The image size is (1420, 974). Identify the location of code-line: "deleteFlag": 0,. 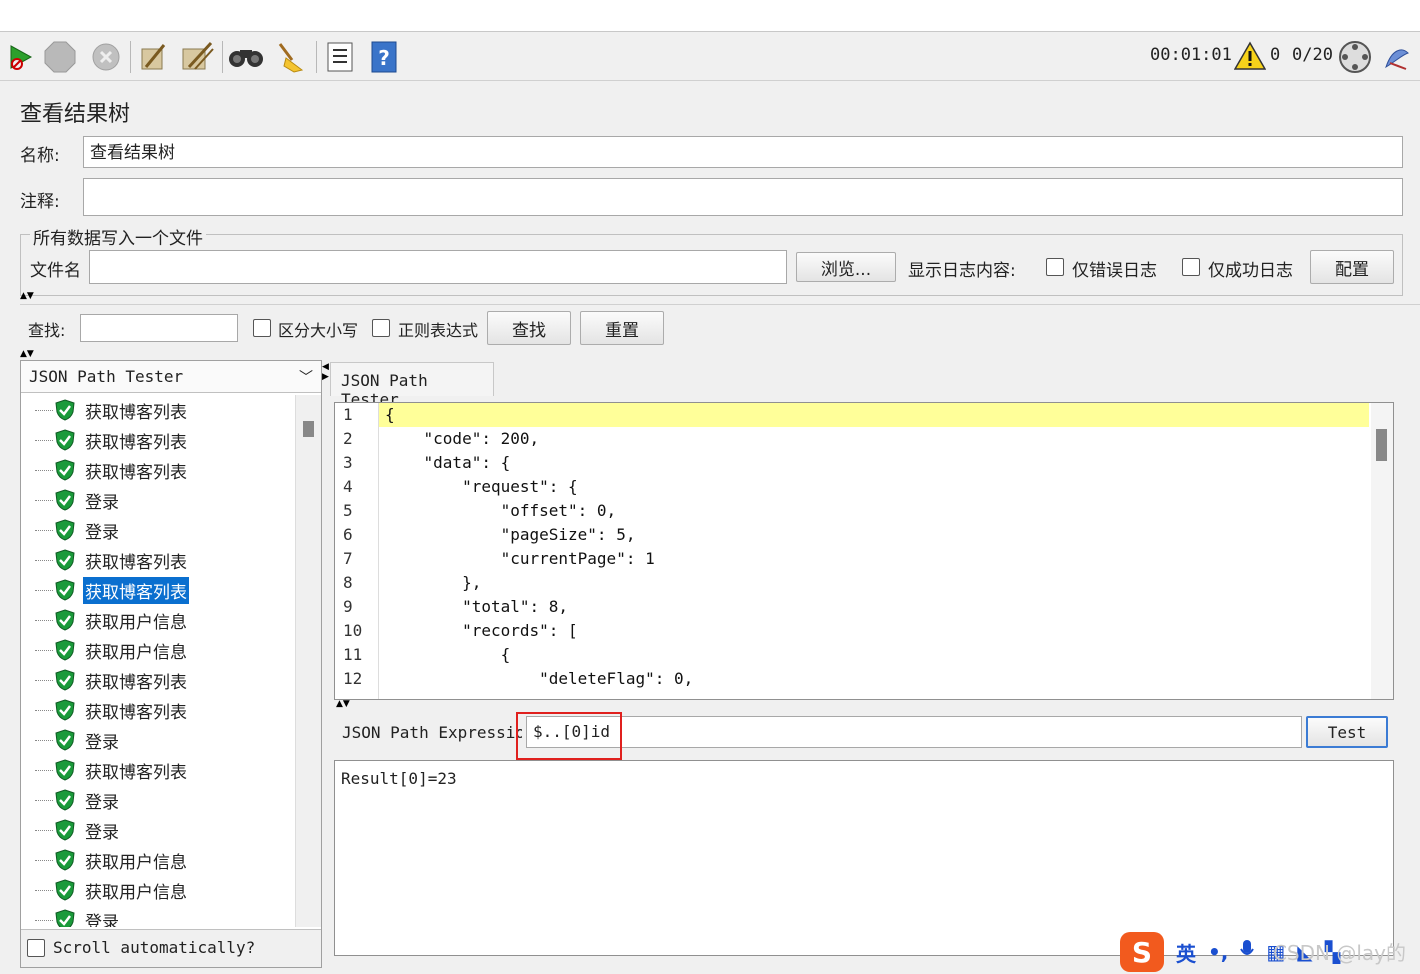
(539, 678).